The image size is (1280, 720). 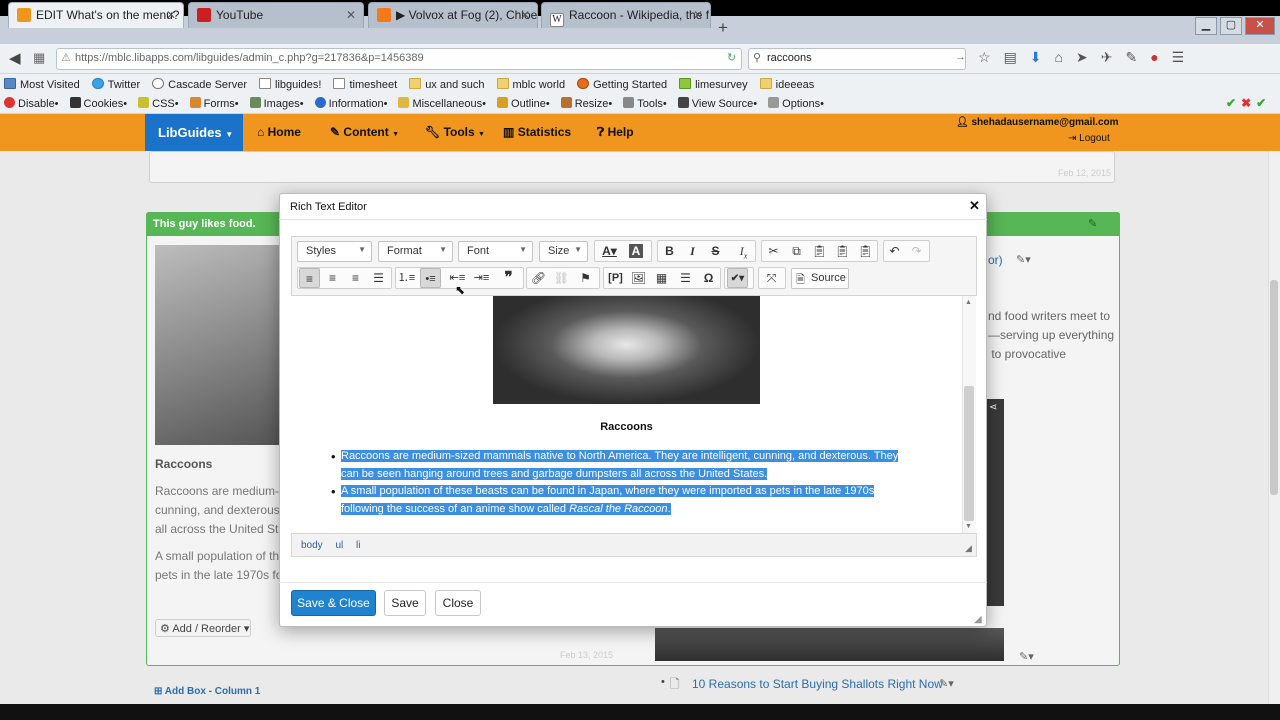 What do you see at coordinates (1010, 57) in the screenshot?
I see `reading-list-icon: ▤` at bounding box center [1010, 57].